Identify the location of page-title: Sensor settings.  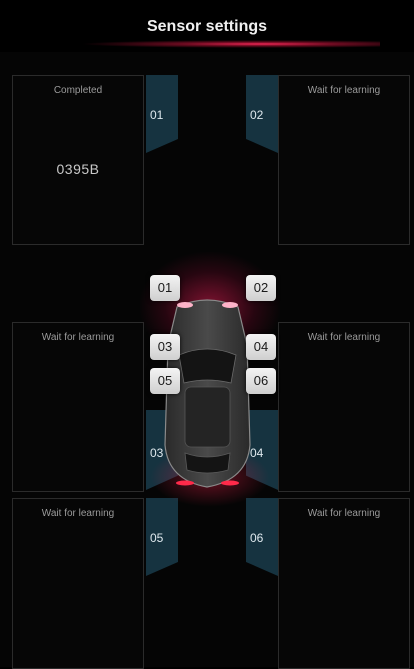
(207, 26).